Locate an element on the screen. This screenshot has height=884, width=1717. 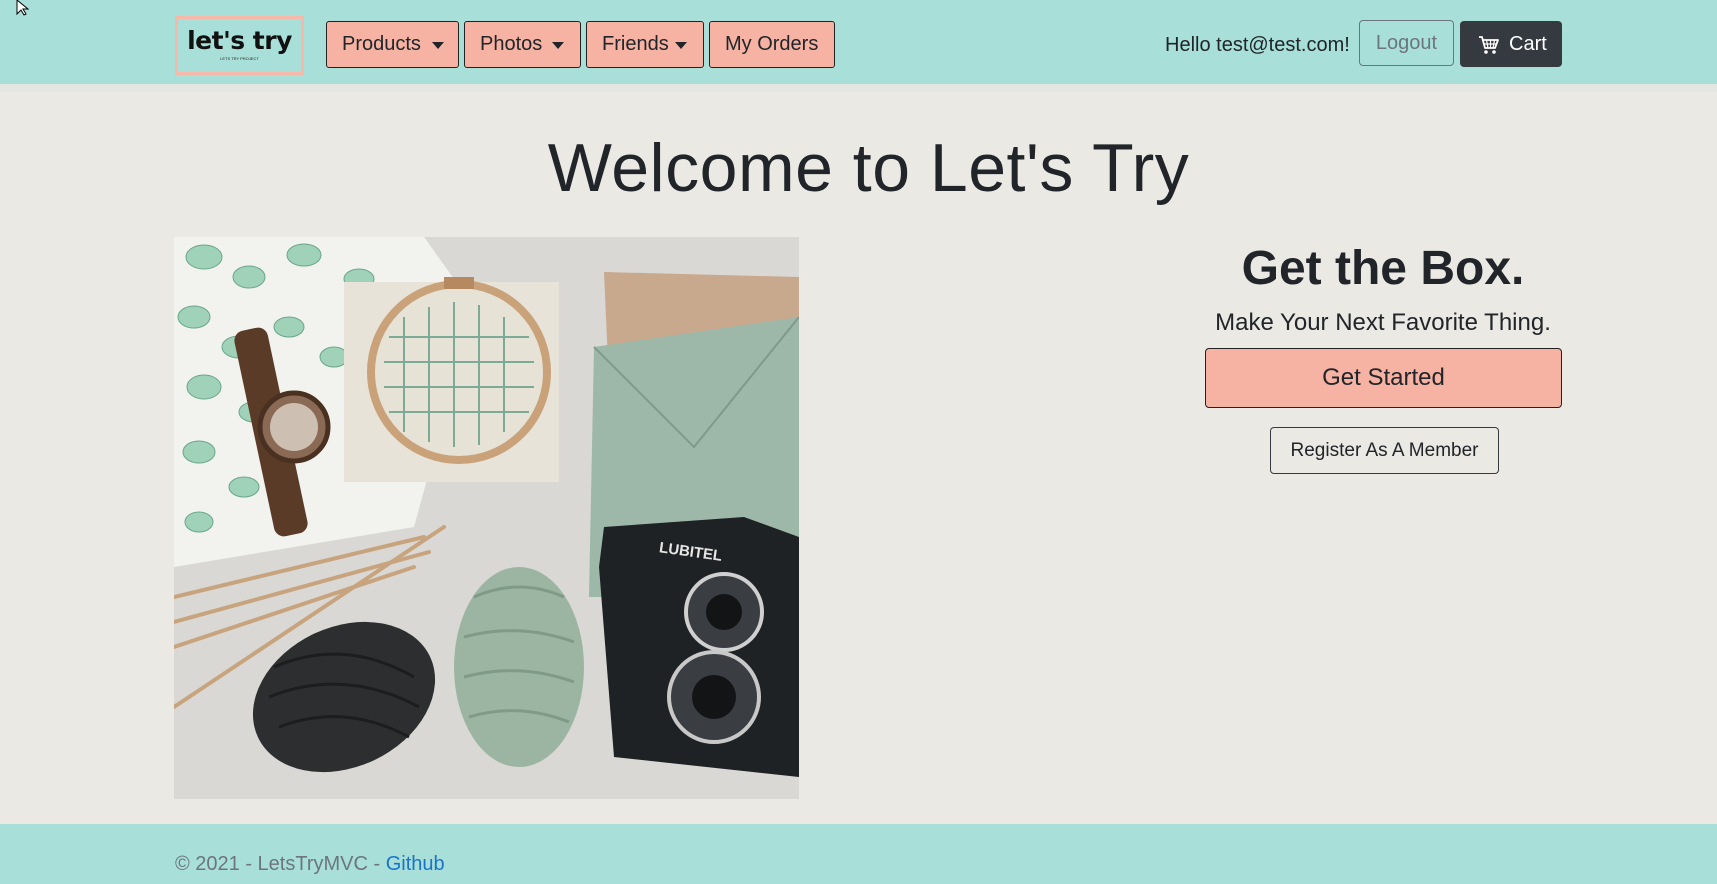
cart-button: Cart is located at coordinates (1511, 44).